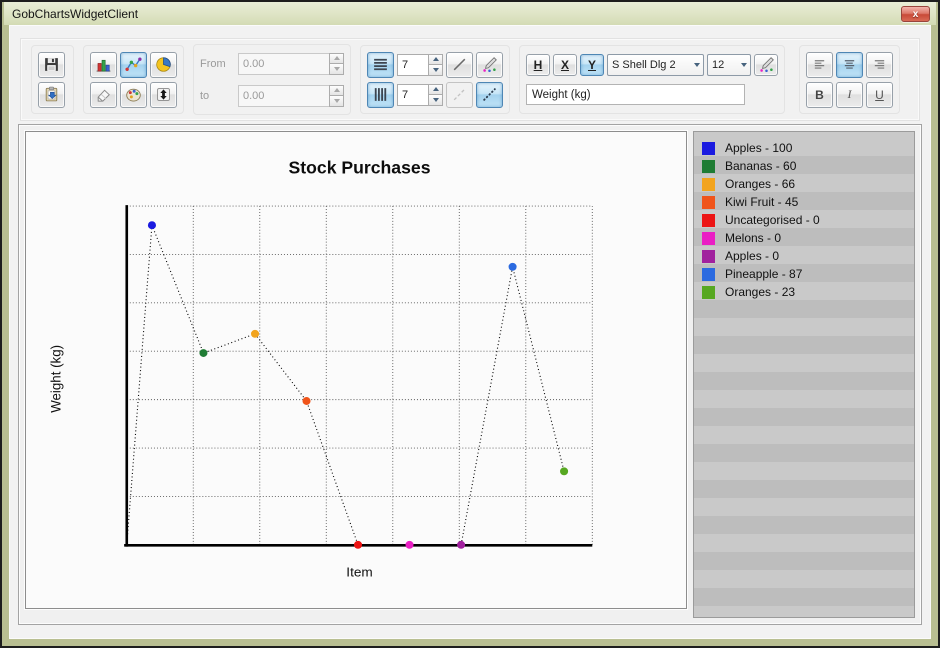 This screenshot has height=648, width=940. What do you see at coordinates (697, 64) in the screenshot?
I see `chevron-down-icon` at bounding box center [697, 64].